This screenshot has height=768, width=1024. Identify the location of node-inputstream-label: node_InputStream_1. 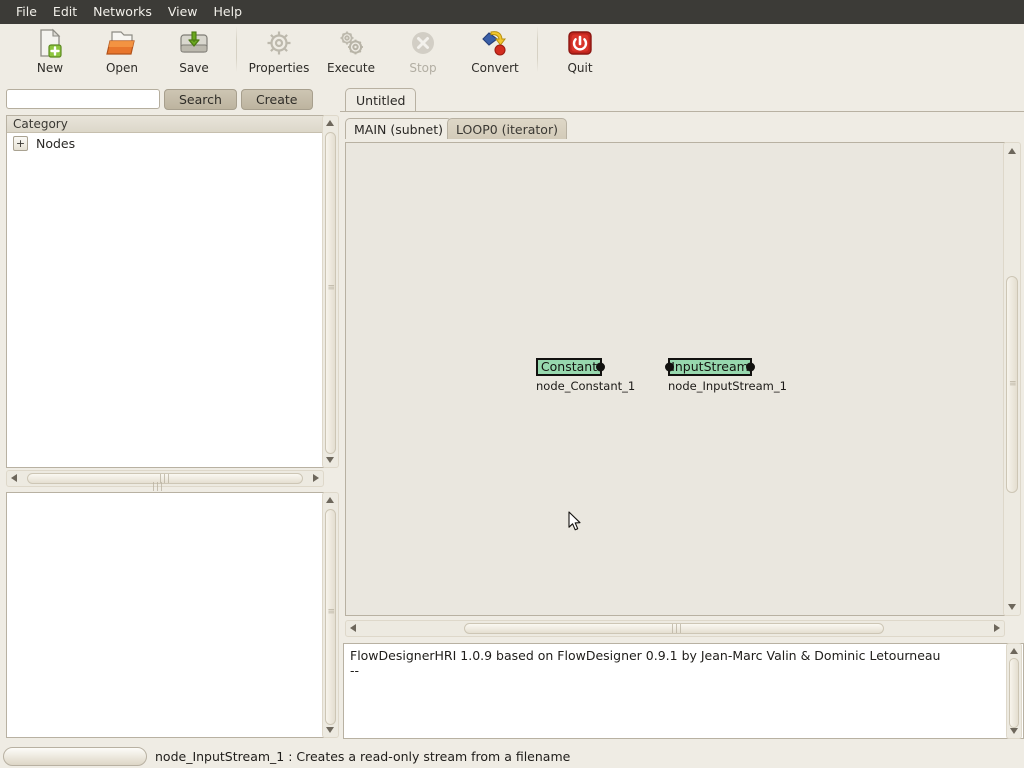
(727, 386).